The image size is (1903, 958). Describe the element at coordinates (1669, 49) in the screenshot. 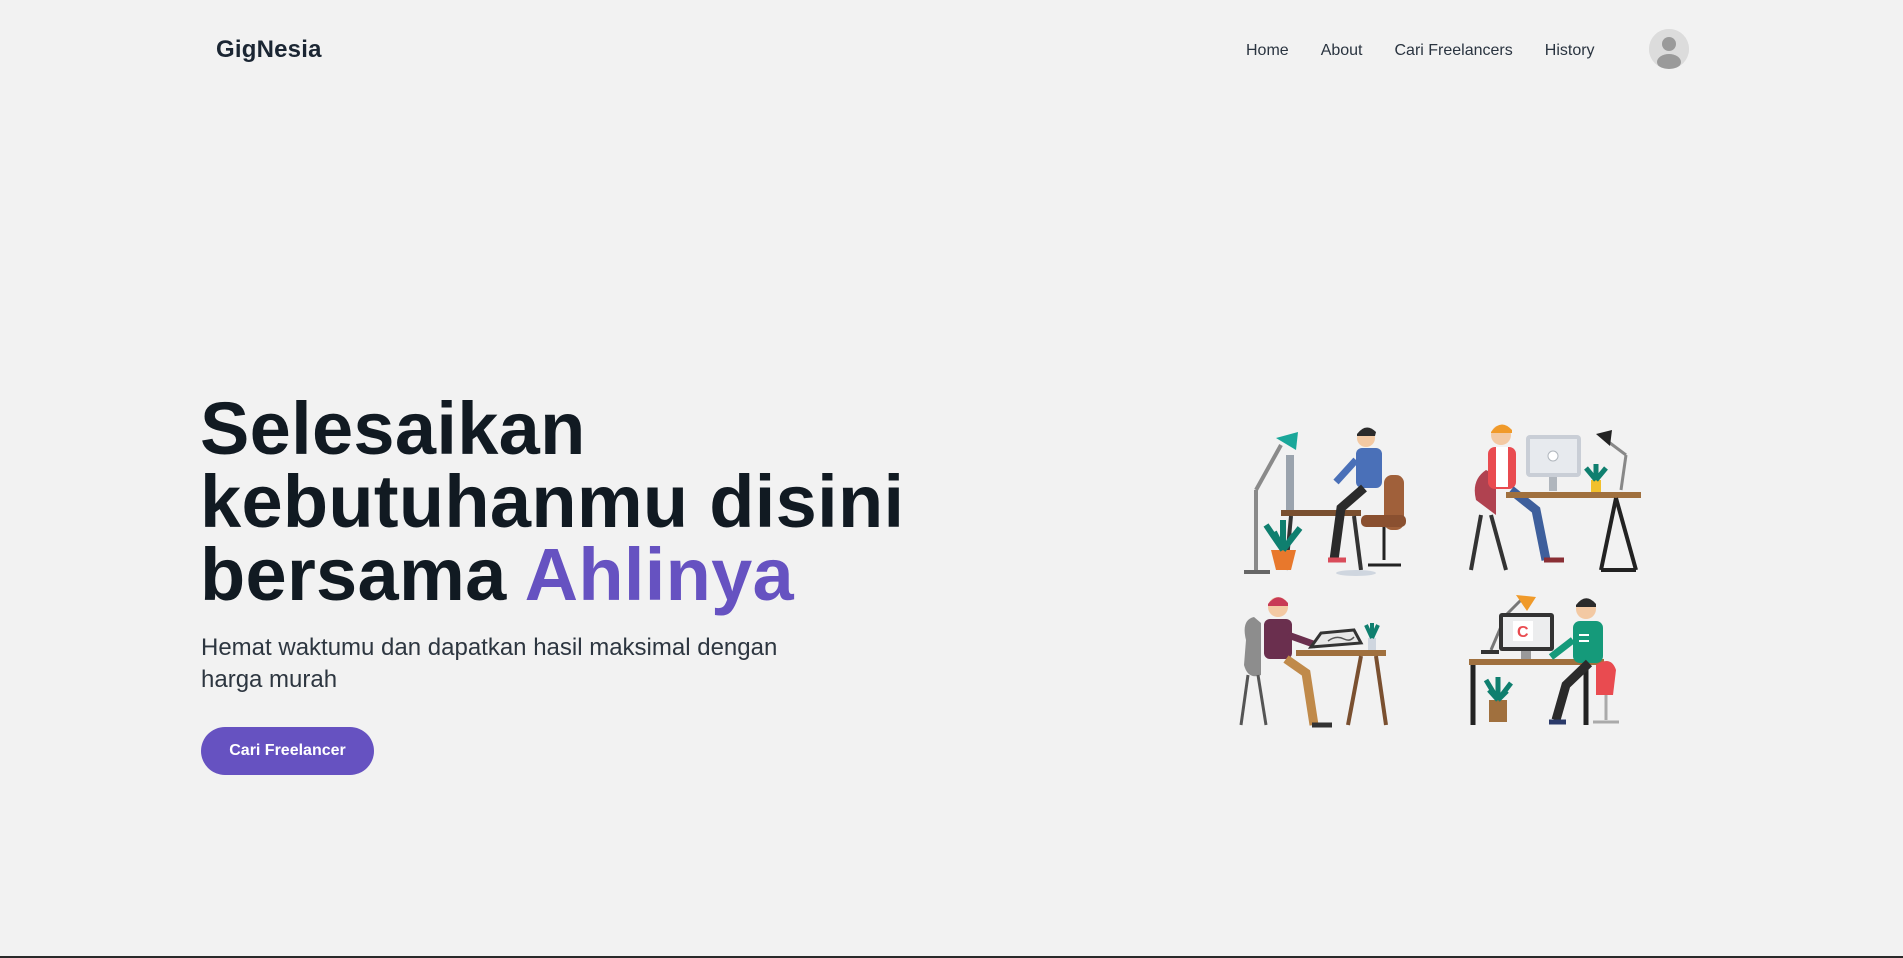

I see `user-avatar-icon` at that location.